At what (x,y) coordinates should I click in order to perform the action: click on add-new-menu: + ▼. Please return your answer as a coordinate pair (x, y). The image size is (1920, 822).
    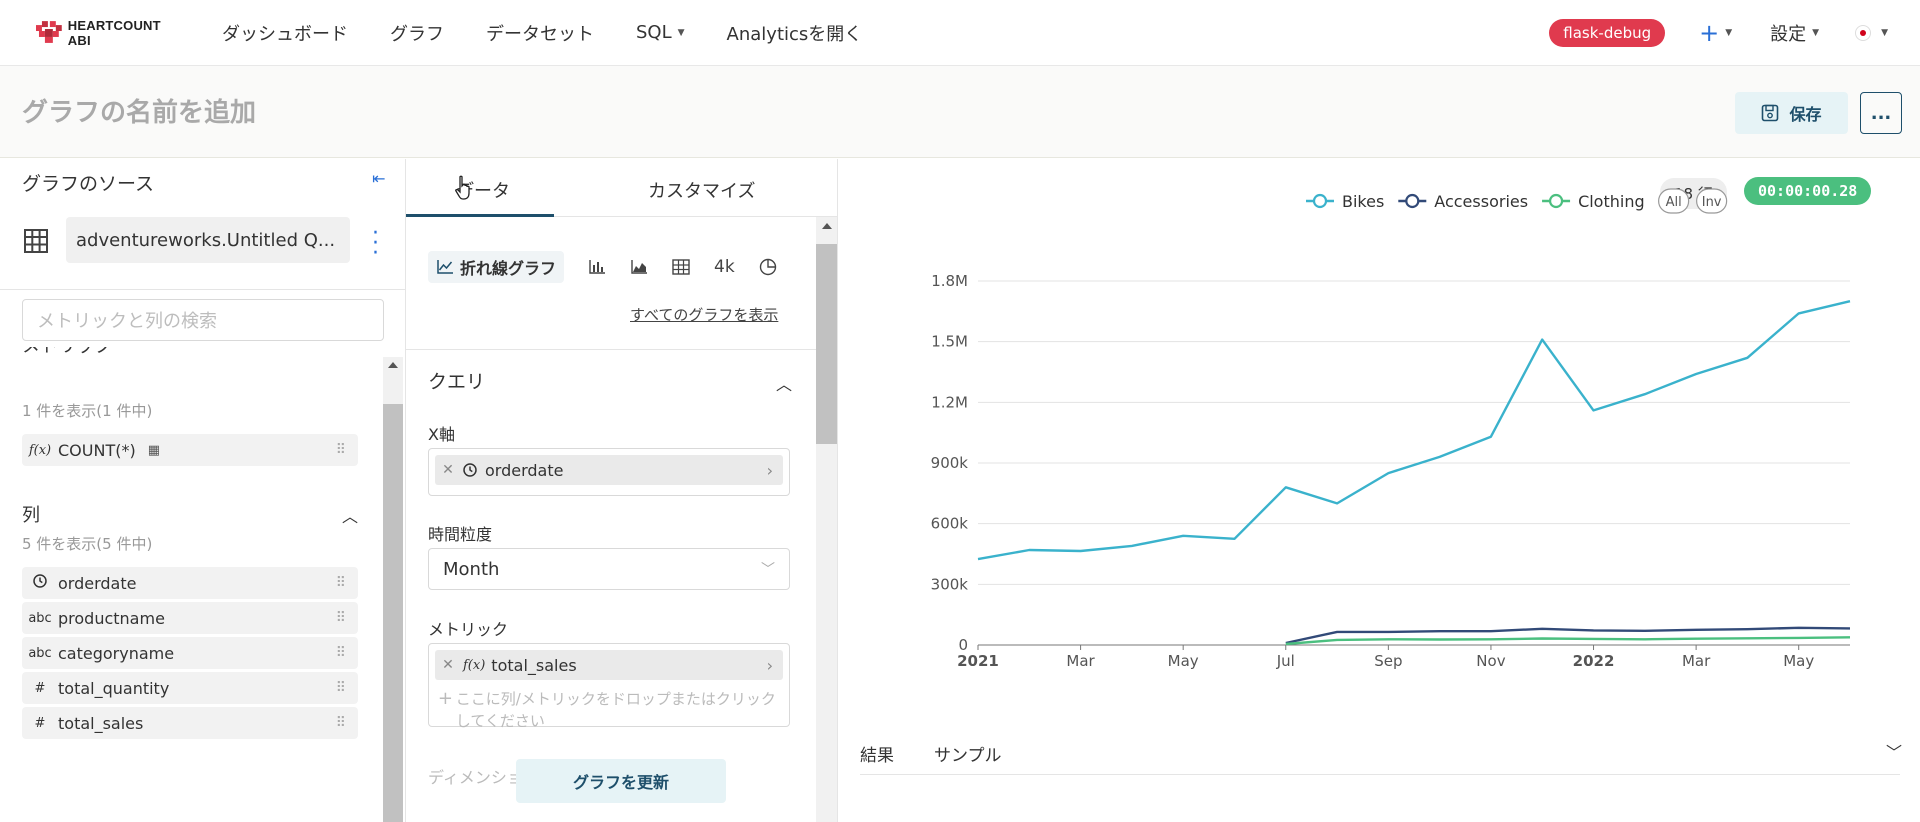
    Looking at the image, I should click on (1715, 33).